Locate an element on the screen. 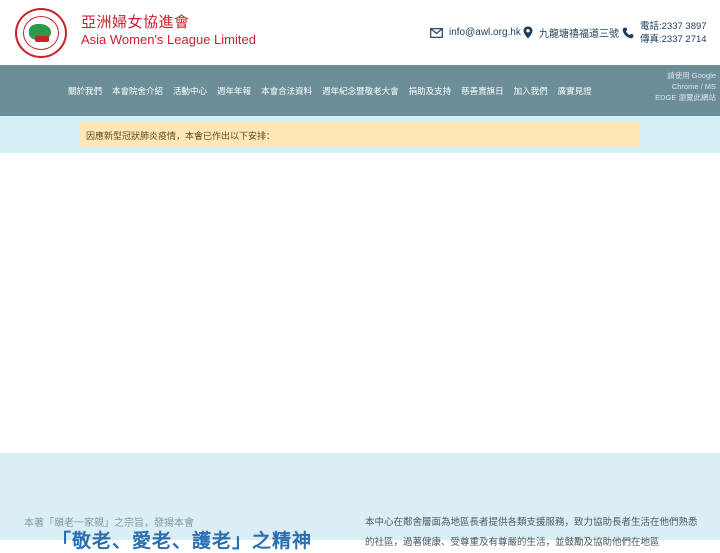 This screenshot has height=553, width=720. nav-item-annual-report: 週年年報 is located at coordinates (234, 91).